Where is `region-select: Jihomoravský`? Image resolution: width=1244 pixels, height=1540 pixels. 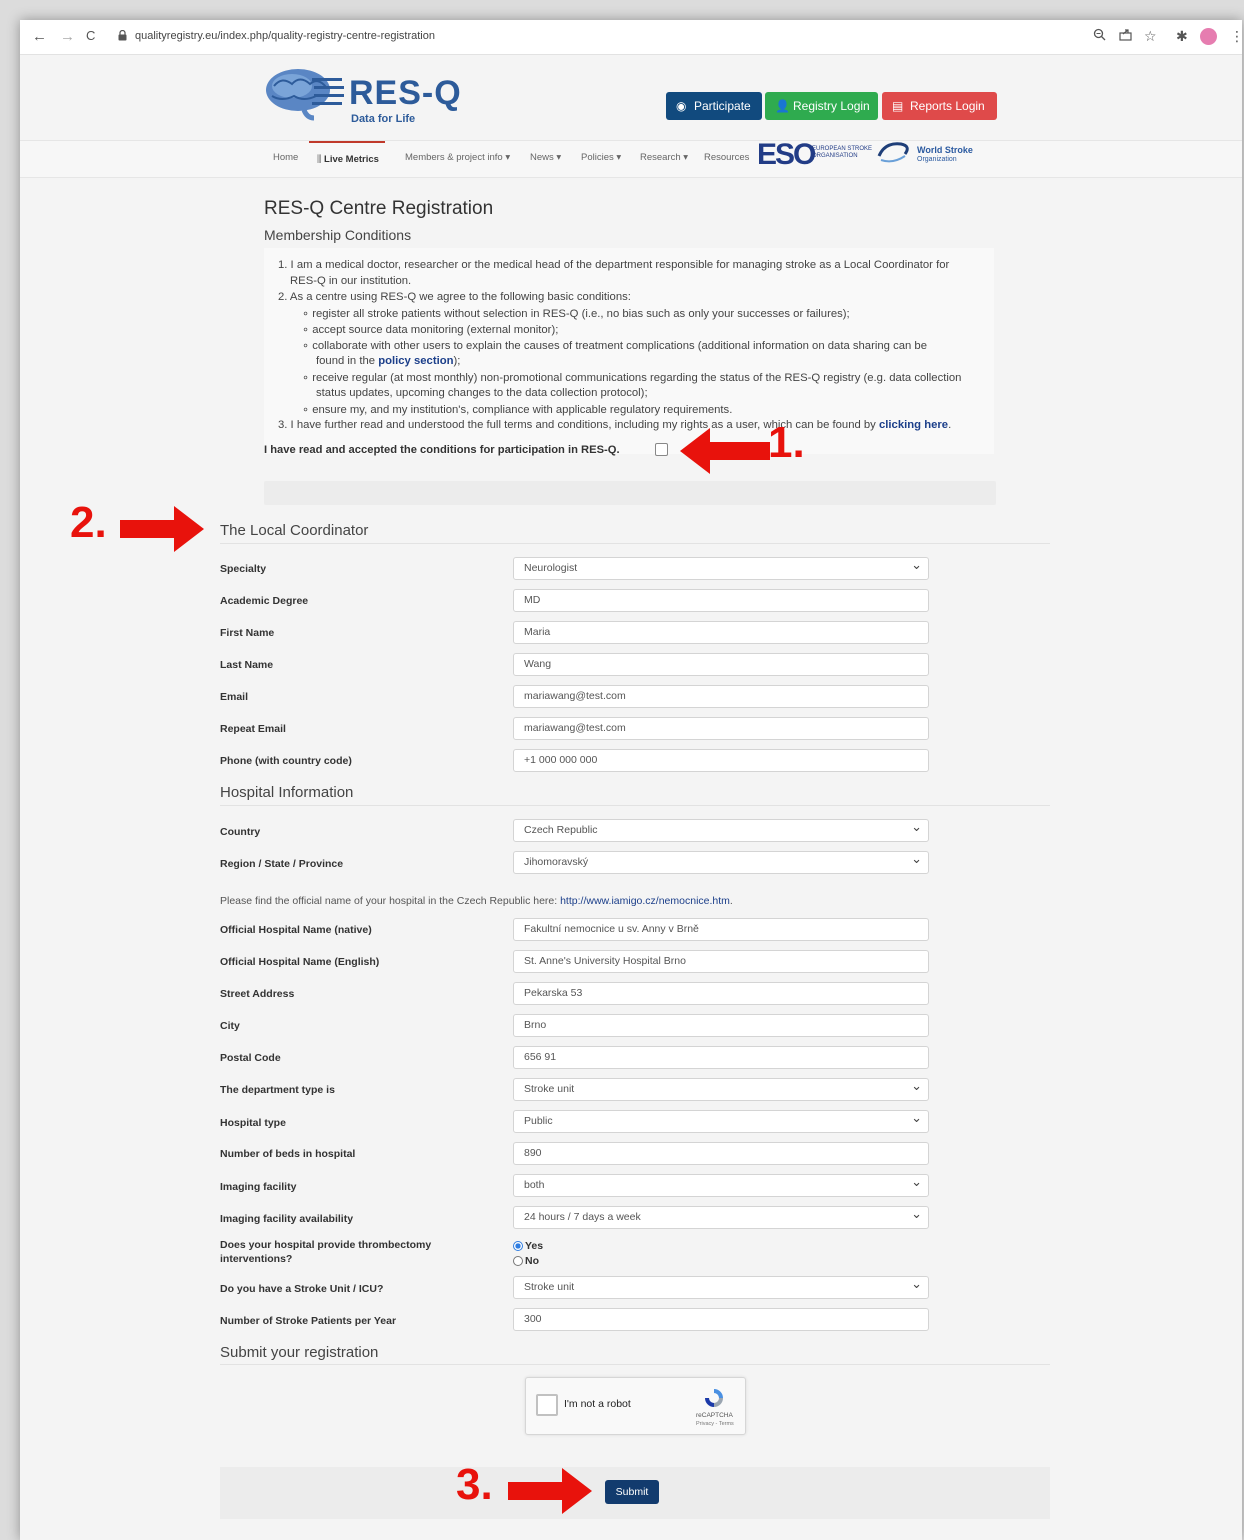
region-select: Jihomoravský is located at coordinates (721, 861).